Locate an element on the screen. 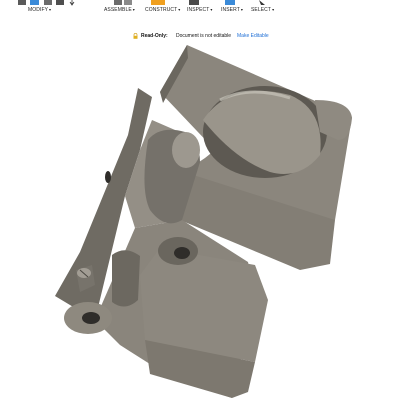  menu-modify-label: MODIFY is located at coordinates (38, 10).